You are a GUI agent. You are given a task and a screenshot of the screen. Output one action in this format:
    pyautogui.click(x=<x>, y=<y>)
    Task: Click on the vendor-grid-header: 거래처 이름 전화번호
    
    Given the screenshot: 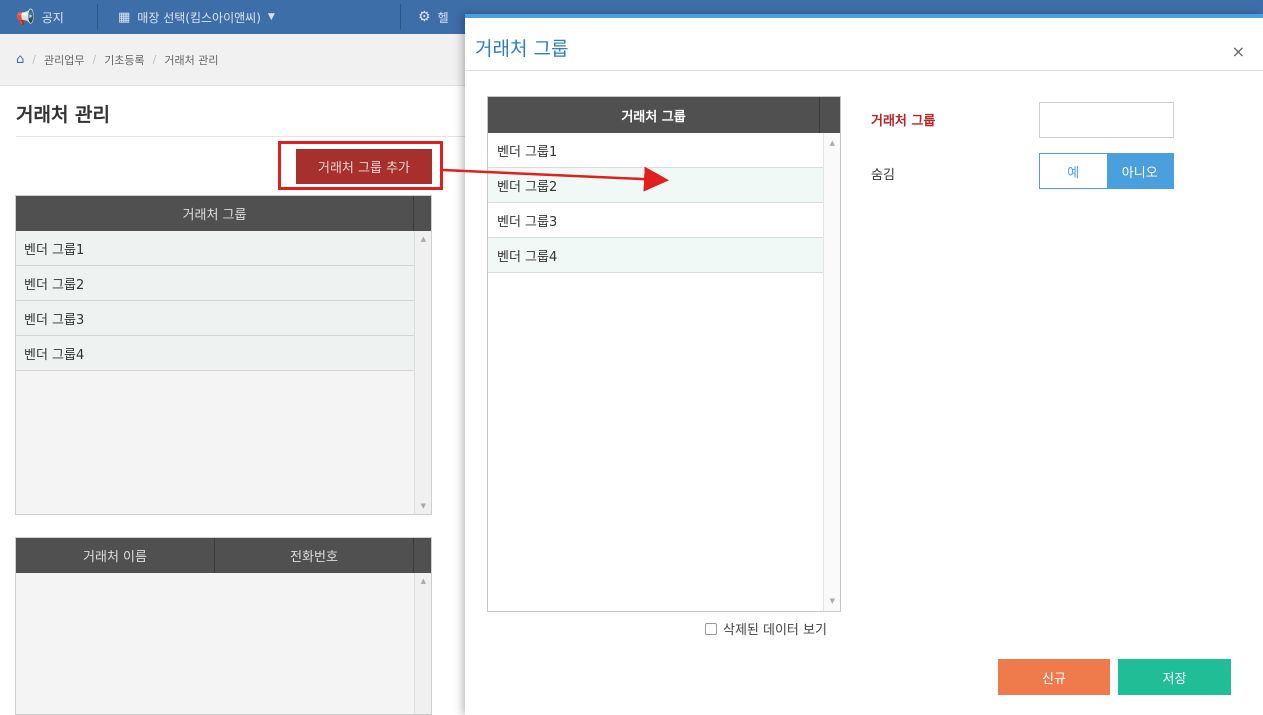 What is the action you would take?
    pyautogui.click(x=223, y=555)
    